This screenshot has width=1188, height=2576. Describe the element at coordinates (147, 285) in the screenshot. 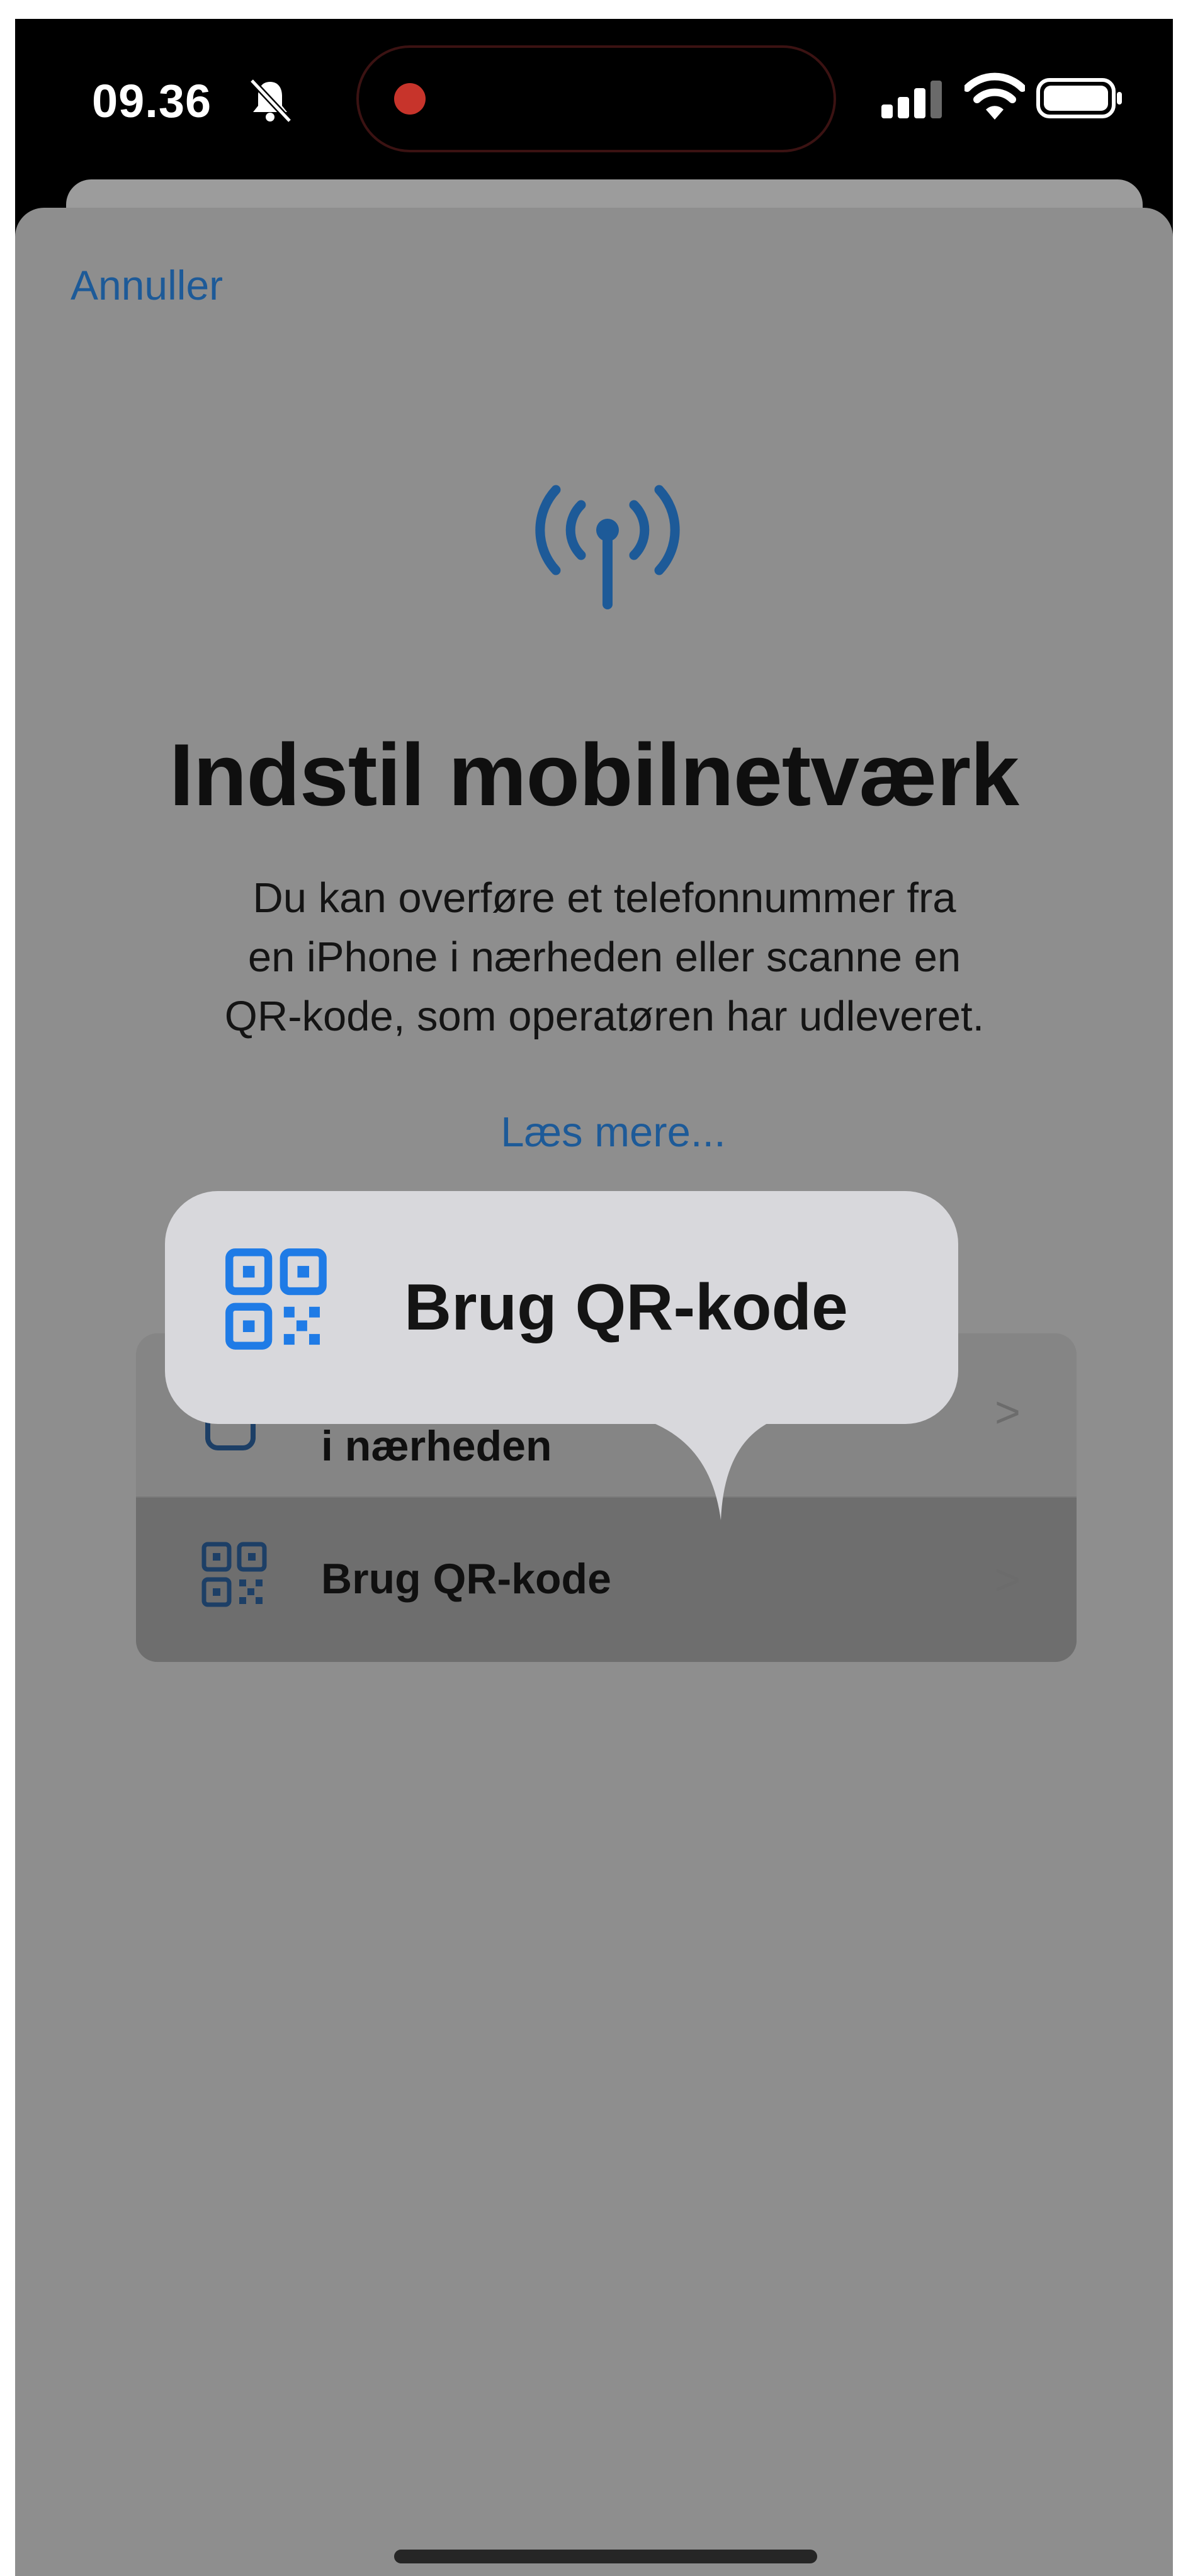

I see `cancel-button: Annuller` at that location.